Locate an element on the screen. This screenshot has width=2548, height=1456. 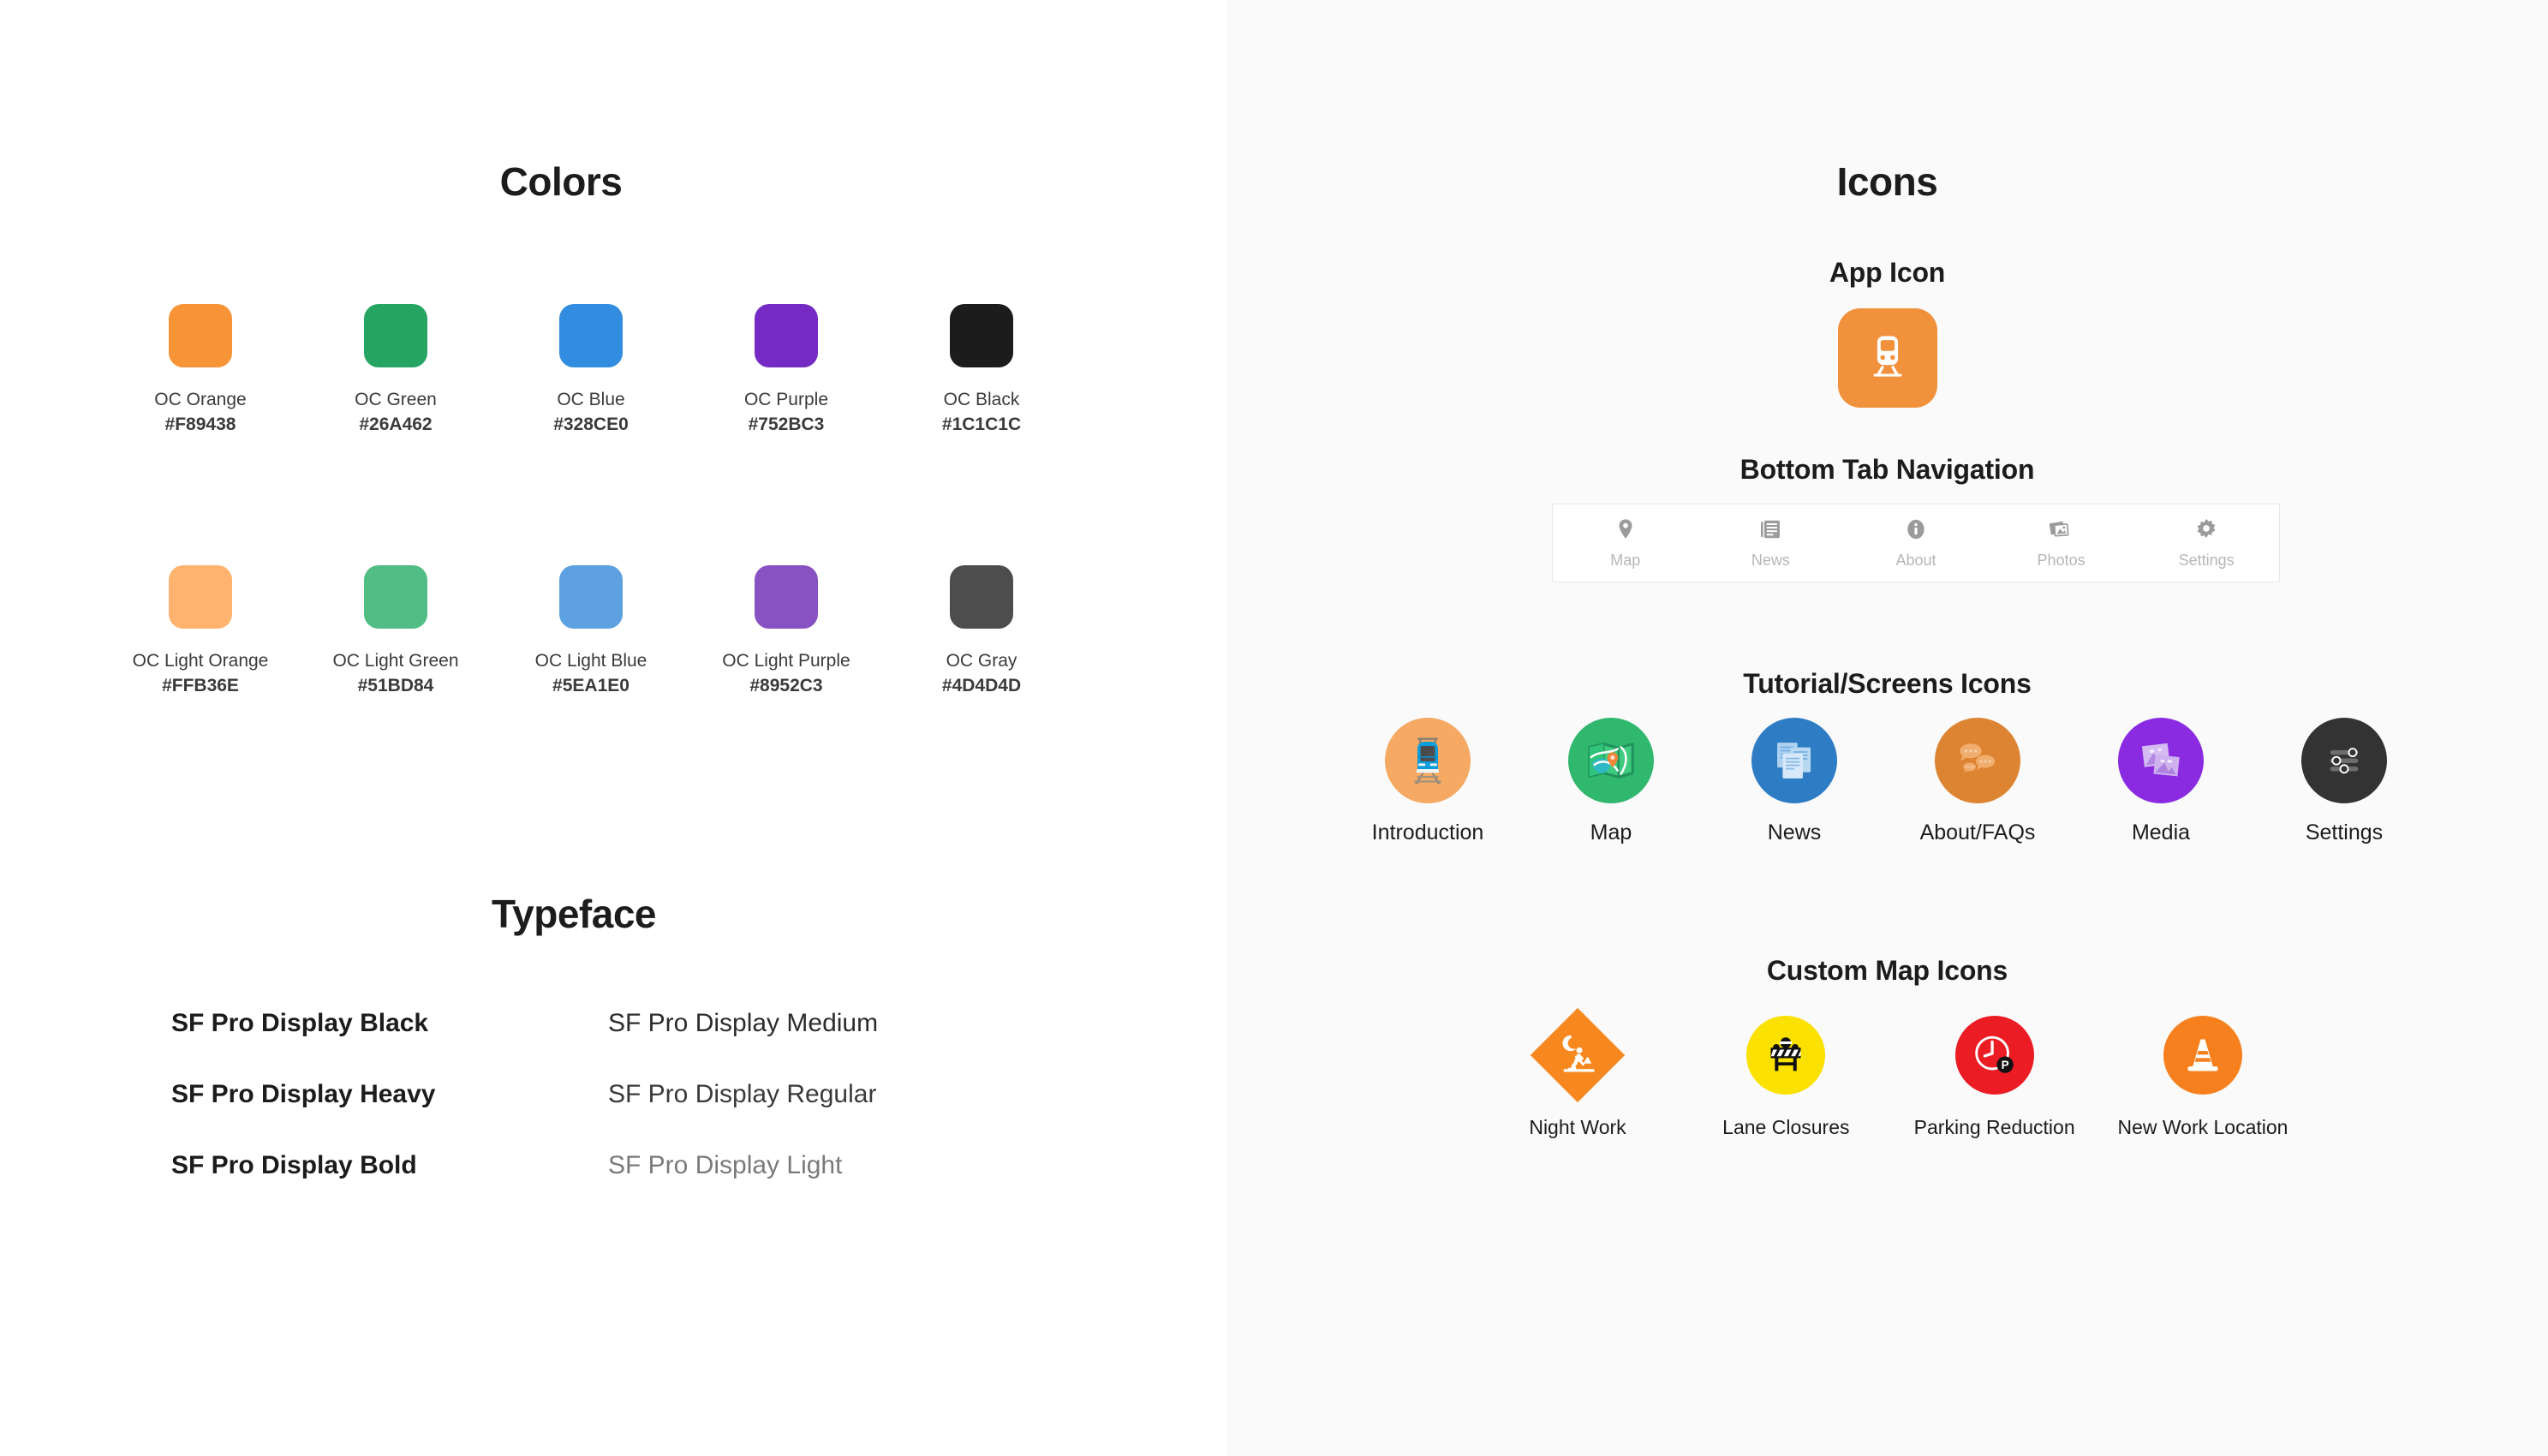
color-swatch-hex: #328CE0 is located at coordinates (591, 424).